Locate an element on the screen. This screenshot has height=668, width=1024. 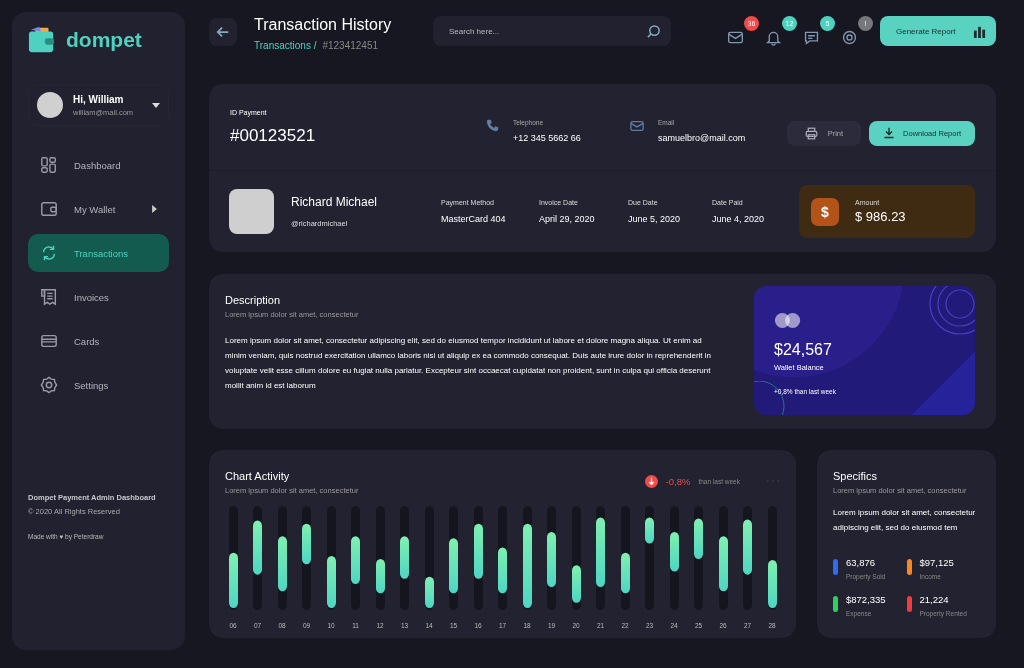
email-value: samuelbro@mail.com is located at coordinates (702, 138).